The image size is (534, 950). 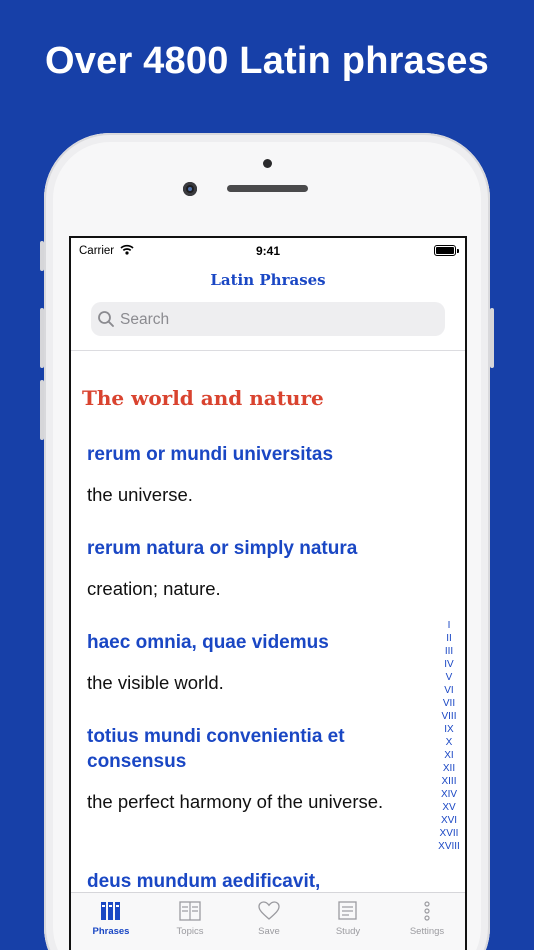 I want to click on phrase-meaning: the universe., so click(x=140, y=494).